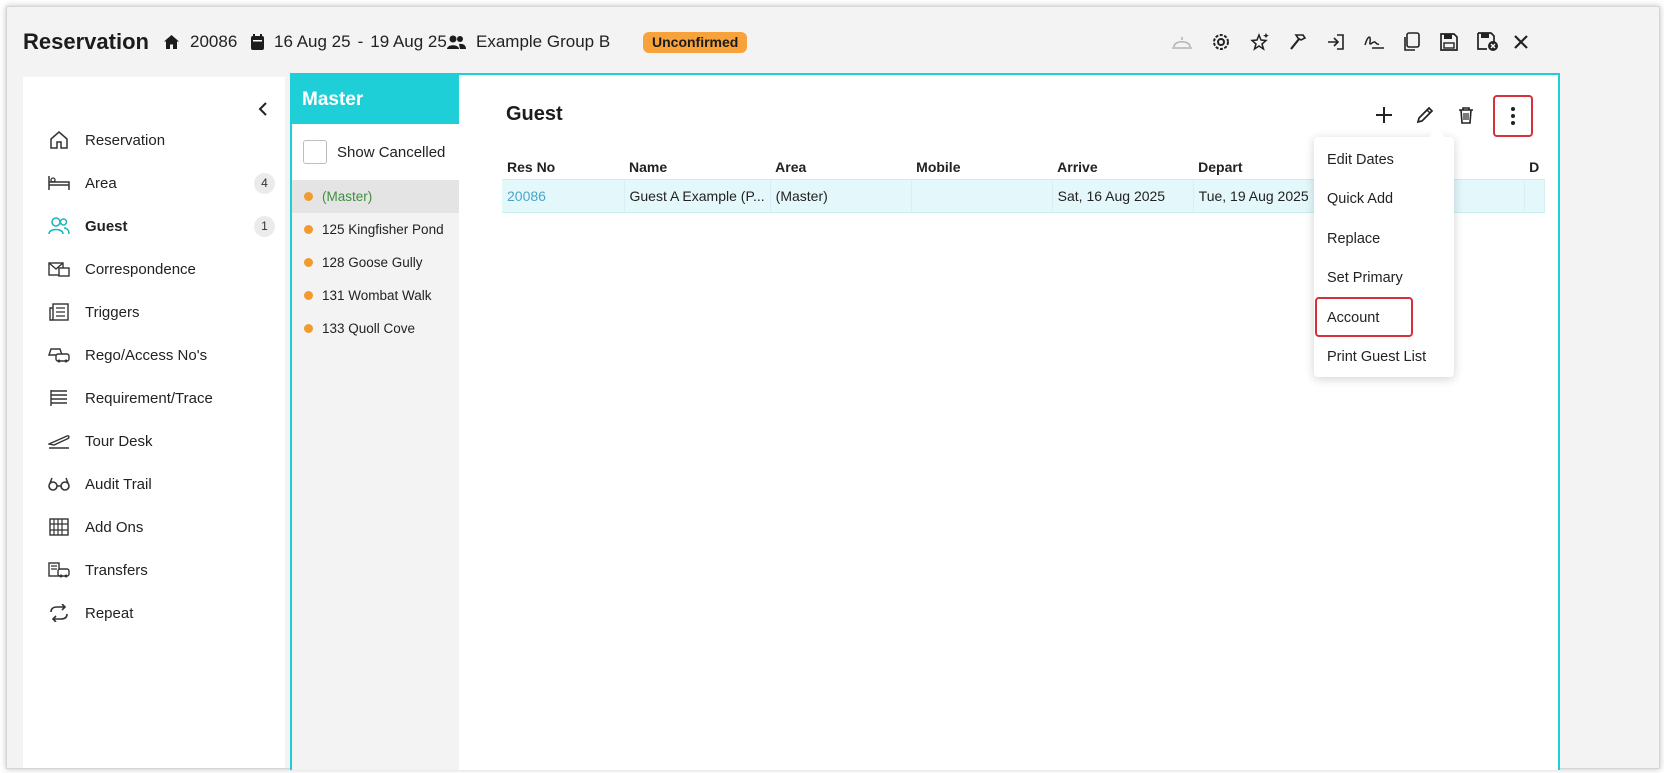 Image resolution: width=1664 pixels, height=773 pixels. I want to click on stars-icon, so click(1260, 42).